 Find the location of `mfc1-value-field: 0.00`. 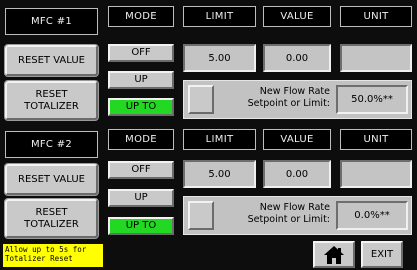

mfc1-value-field: 0.00 is located at coordinates (297, 58).